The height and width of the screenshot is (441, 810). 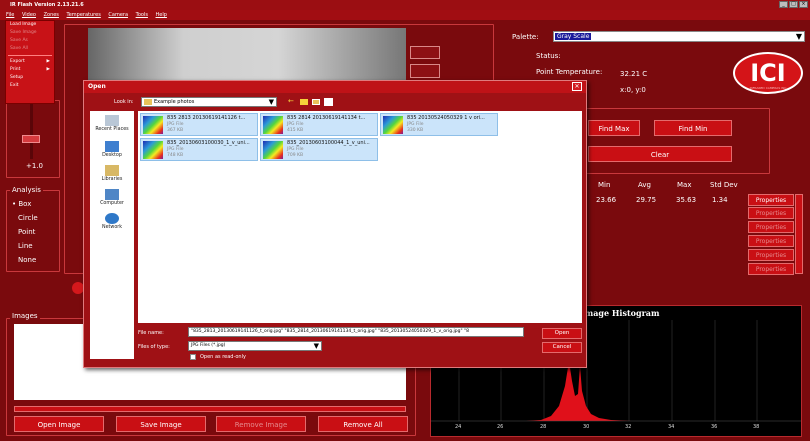 I want to click on palette-select: Gray Scale ▼, so click(x=679, y=36).